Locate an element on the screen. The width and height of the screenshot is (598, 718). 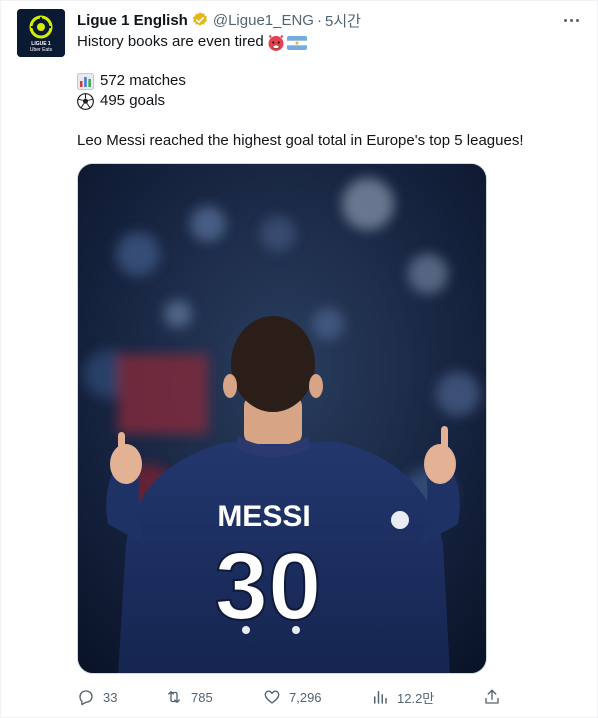
stat-goals-line: 495 goals is located at coordinates (121, 101).